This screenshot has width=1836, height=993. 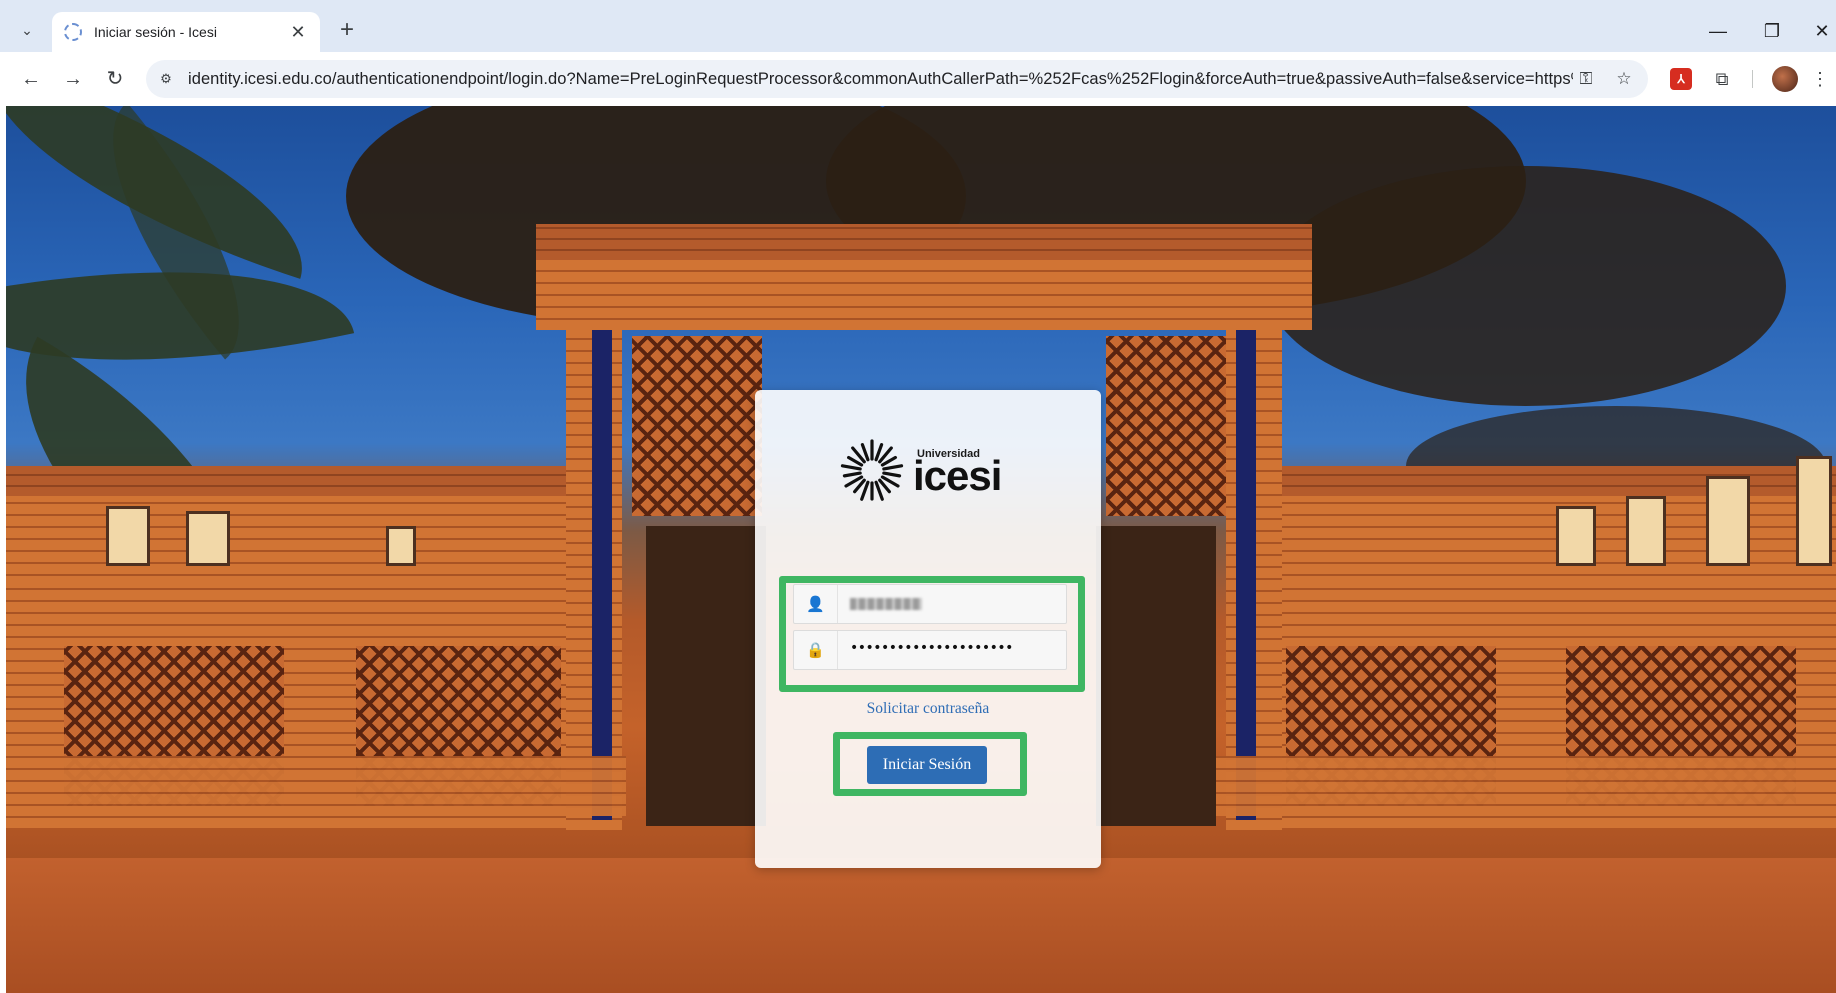 I want to click on extensions-puzzle-icon: ⧉, so click(x=1722, y=79).